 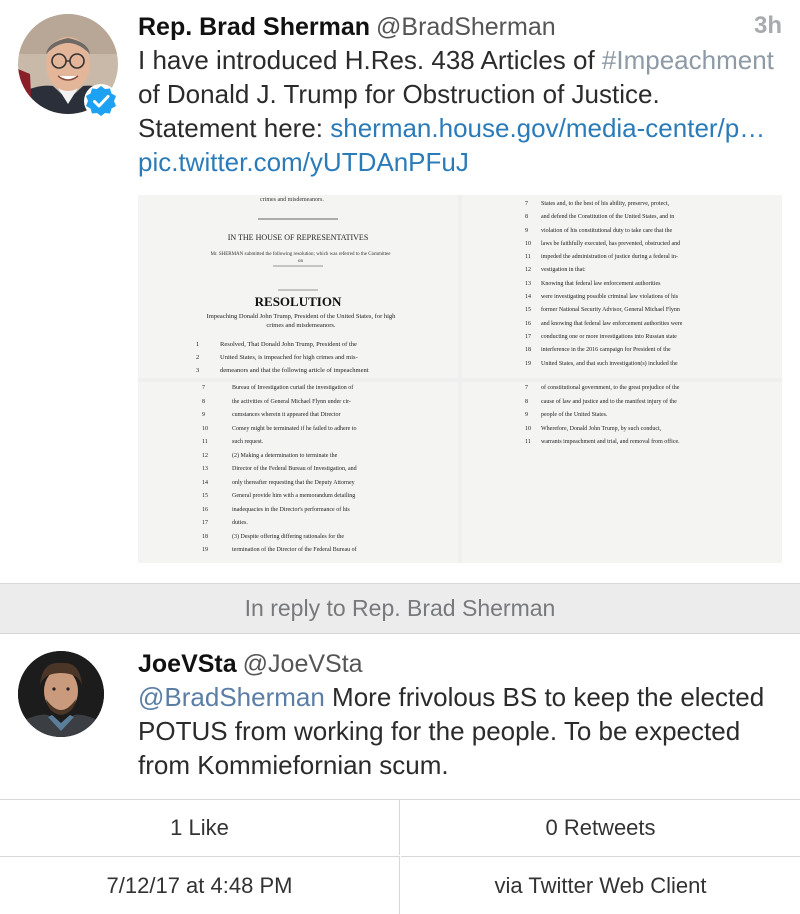 What do you see at coordinates (200, 885) in the screenshot?
I see `tweet-datetime: 7/12/17 at 4:48 PM` at bounding box center [200, 885].